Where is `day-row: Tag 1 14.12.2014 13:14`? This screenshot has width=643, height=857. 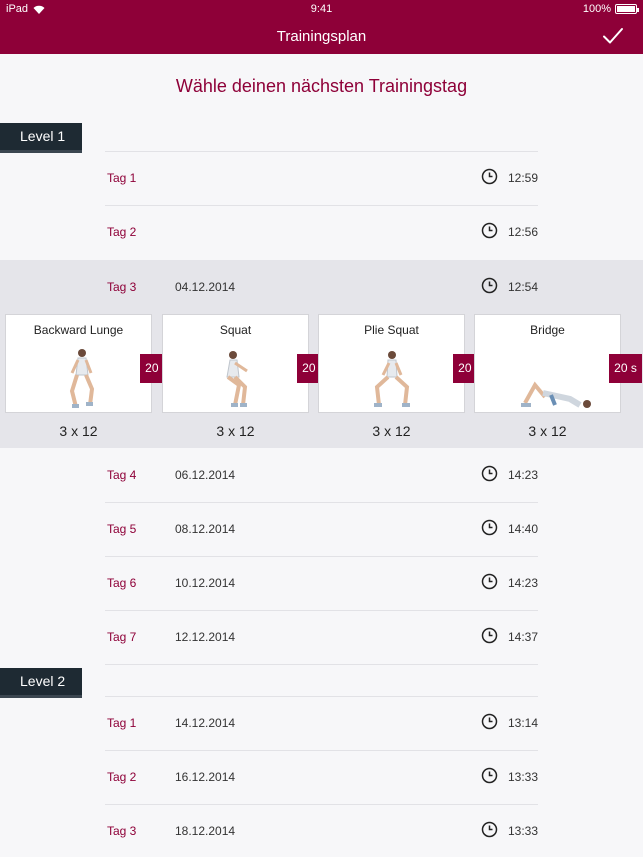
day-row: Tag 1 14.12.2014 13:14 is located at coordinates (321, 723).